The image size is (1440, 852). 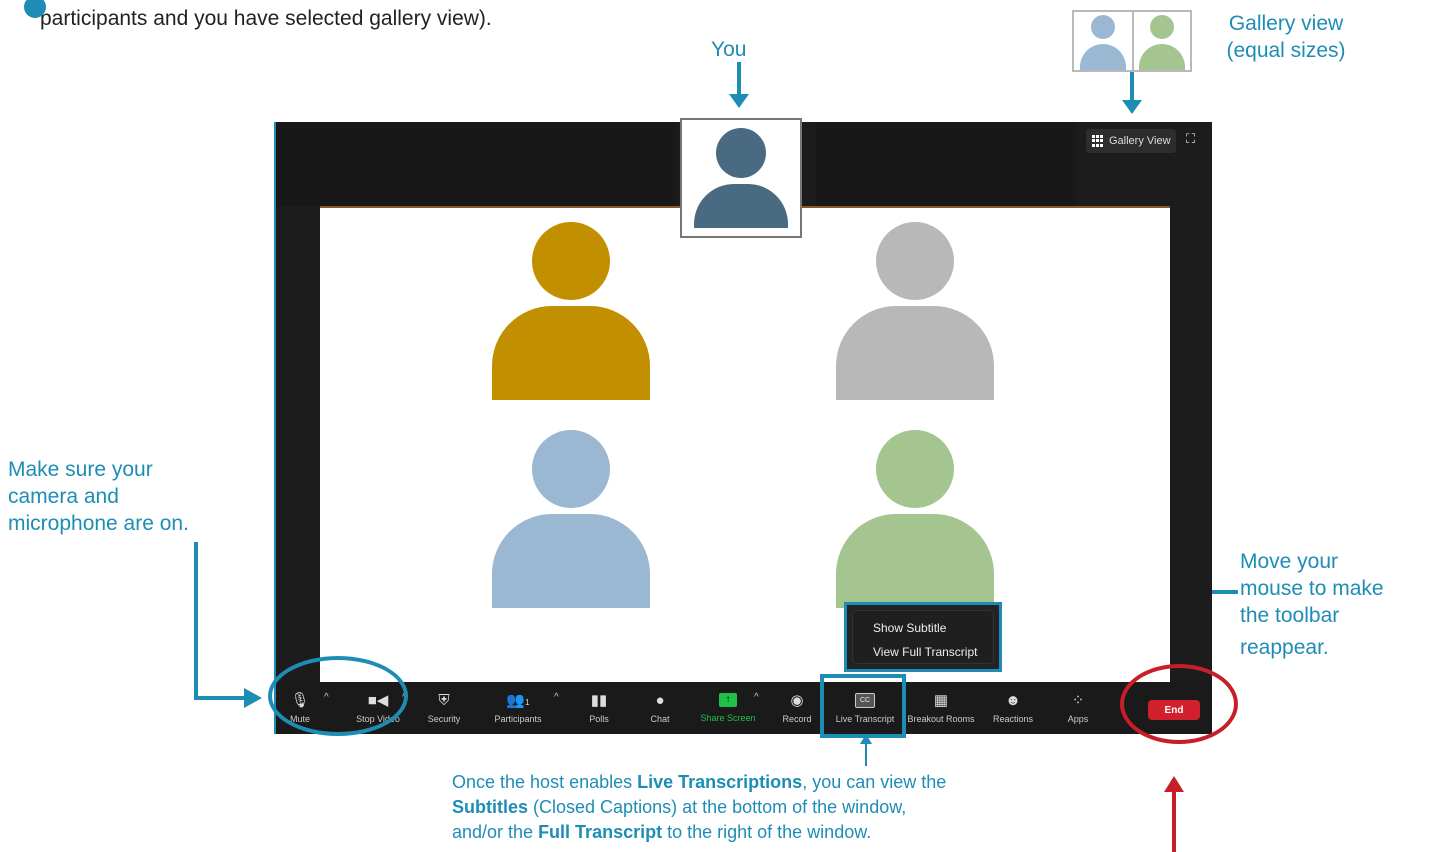 What do you see at coordinates (1193, 139) in the screenshot?
I see `fullscreen-icon: ⛶` at bounding box center [1193, 139].